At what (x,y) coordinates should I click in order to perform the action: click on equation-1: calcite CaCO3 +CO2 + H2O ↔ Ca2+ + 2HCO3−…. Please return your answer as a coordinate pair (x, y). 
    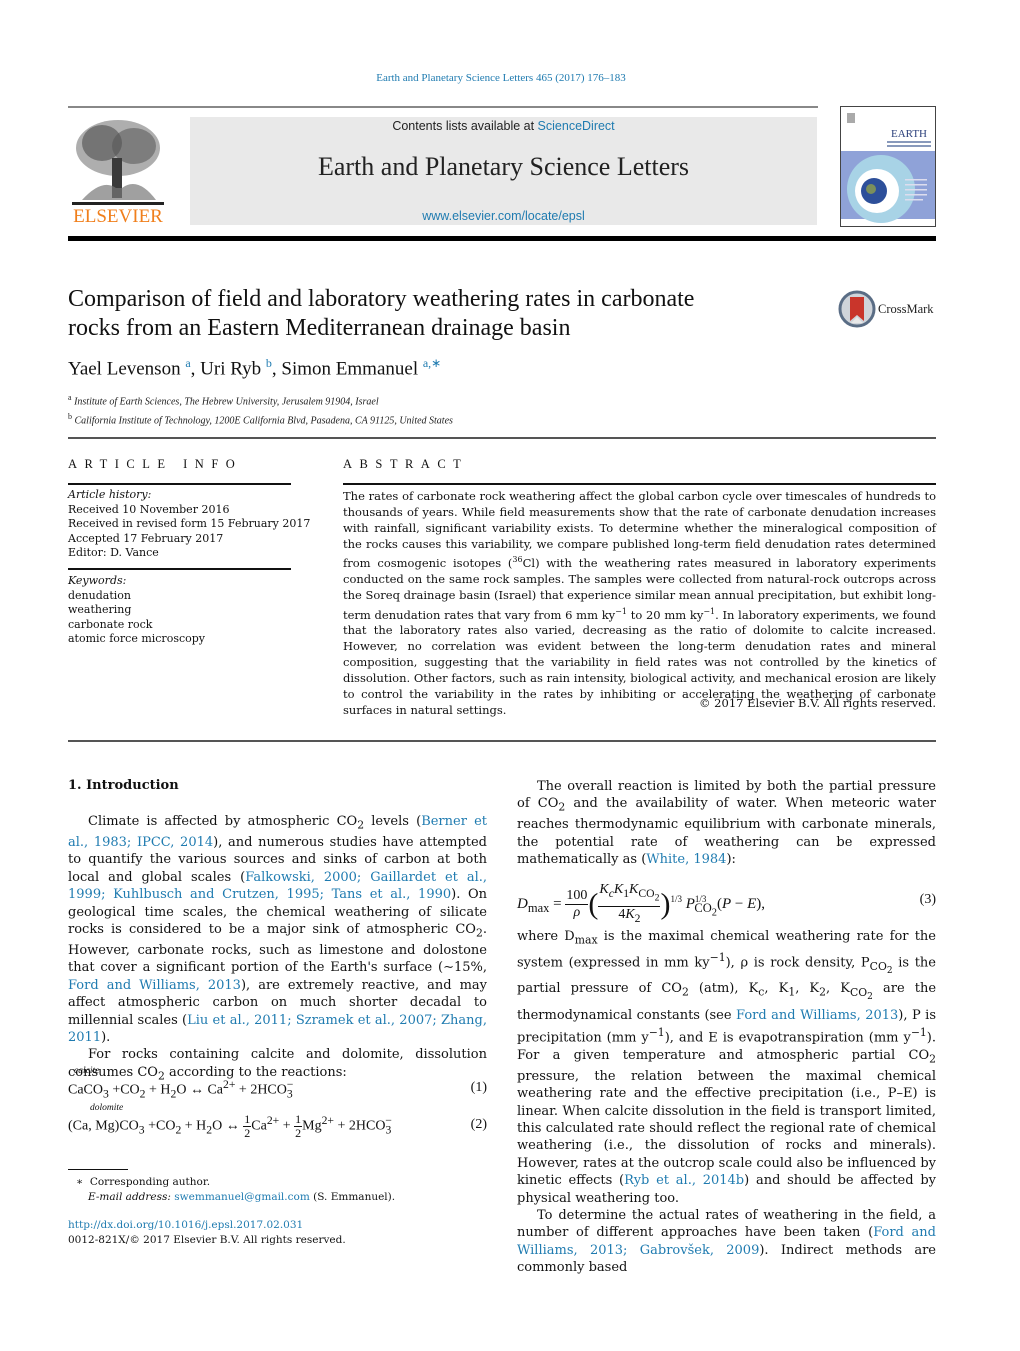
    Looking at the image, I should click on (277, 1083).